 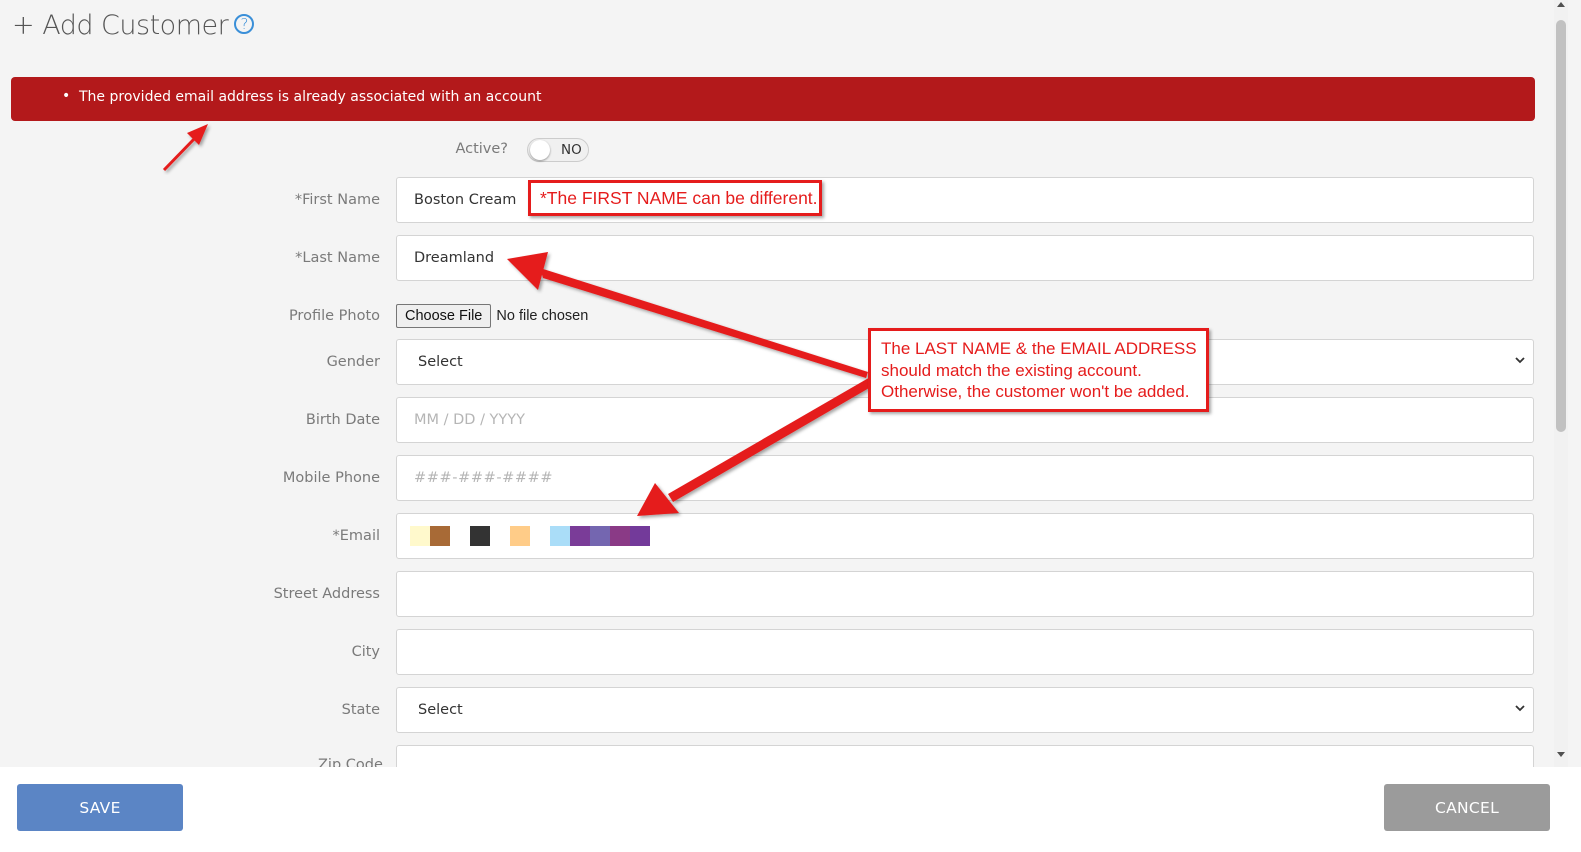 I want to click on first-name-value: Boston Cream, so click(x=465, y=200).